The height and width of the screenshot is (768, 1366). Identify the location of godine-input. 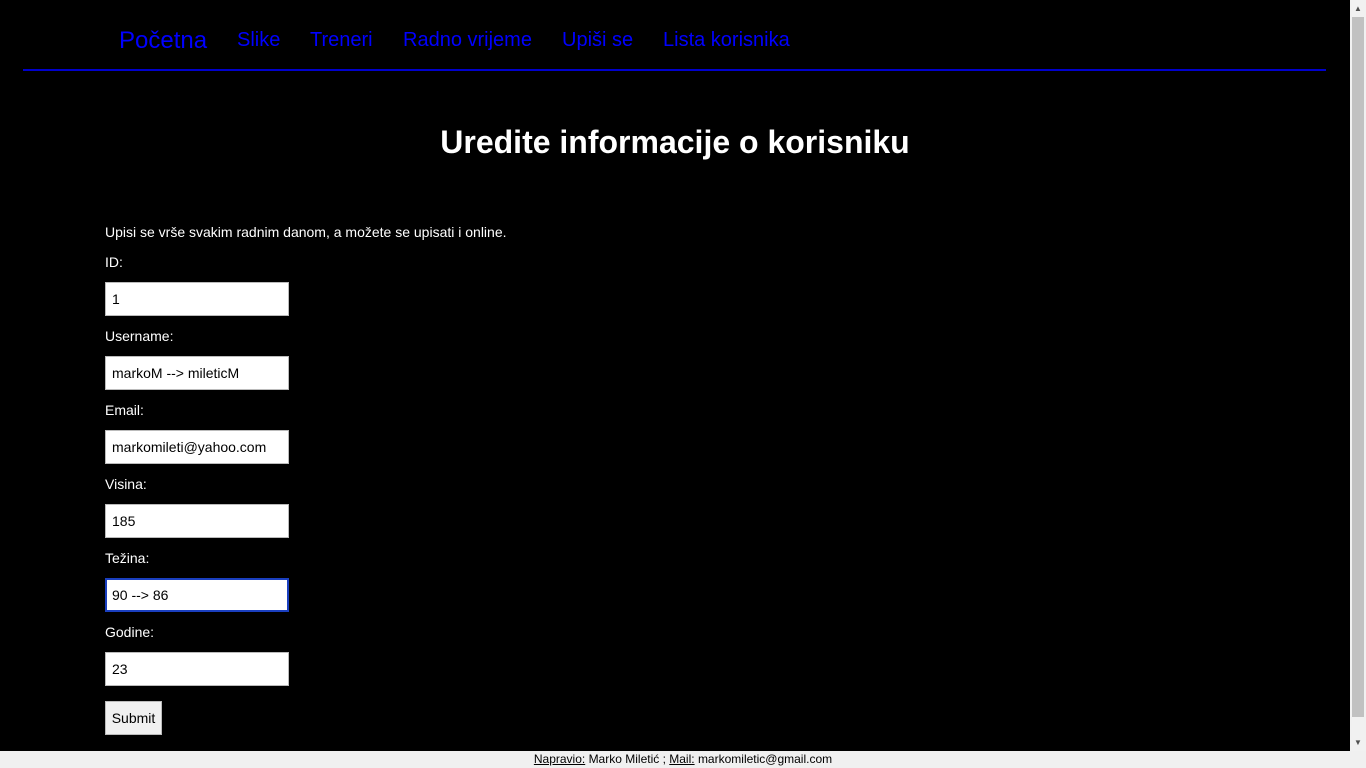
(197, 669).